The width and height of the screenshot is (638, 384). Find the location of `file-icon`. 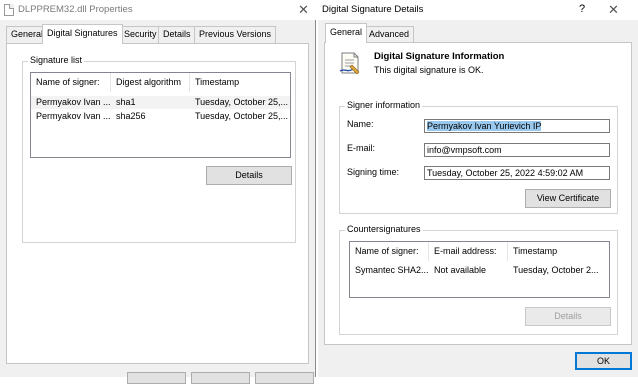

file-icon is located at coordinates (9, 10).